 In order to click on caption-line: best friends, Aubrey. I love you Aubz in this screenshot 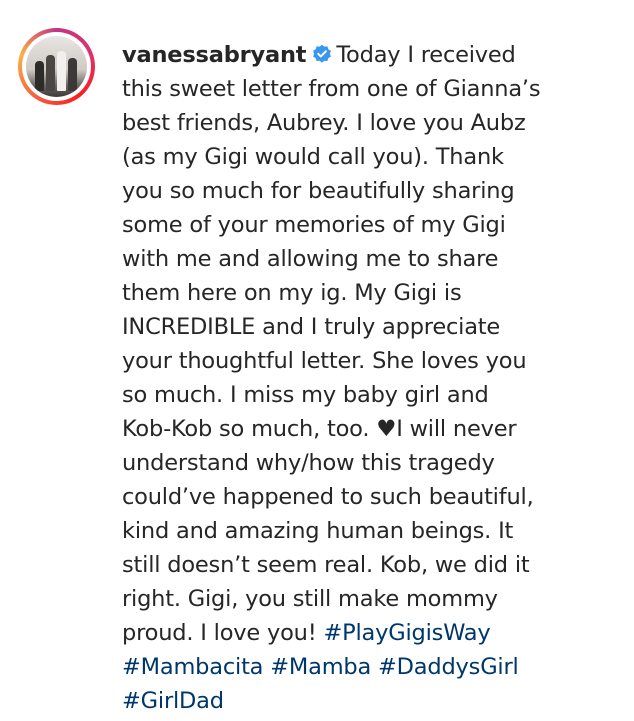, I will do `click(324, 123)`.